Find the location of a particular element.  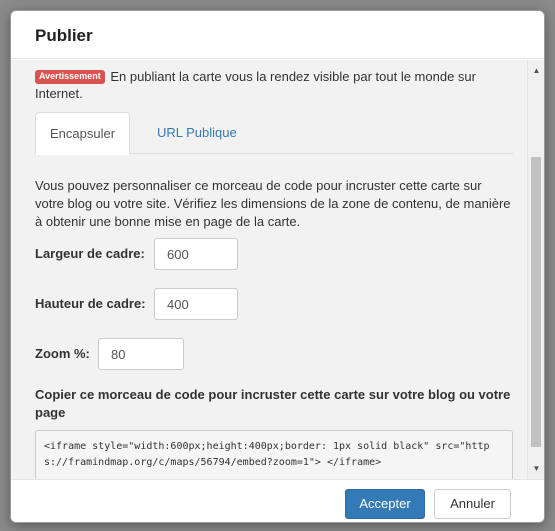

tab-url-publique: URL Publique is located at coordinates (197, 133).